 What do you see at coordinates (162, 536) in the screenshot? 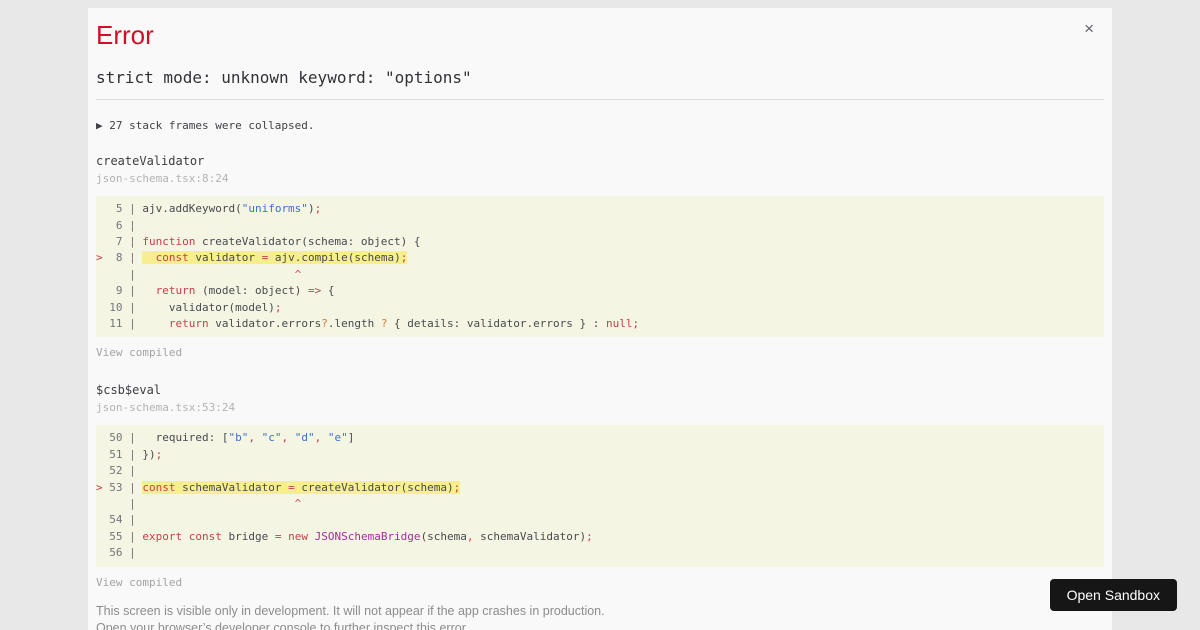
I see `code-token-keyword: export` at bounding box center [162, 536].